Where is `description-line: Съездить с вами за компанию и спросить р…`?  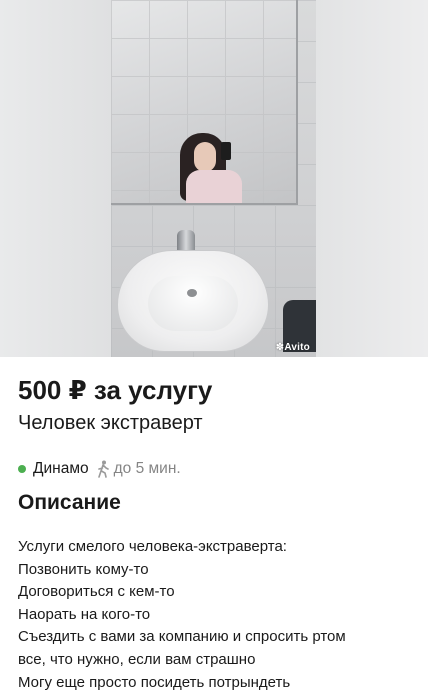
description-line: Съездить с вами за компанию и спросить р… is located at coordinates (182, 637).